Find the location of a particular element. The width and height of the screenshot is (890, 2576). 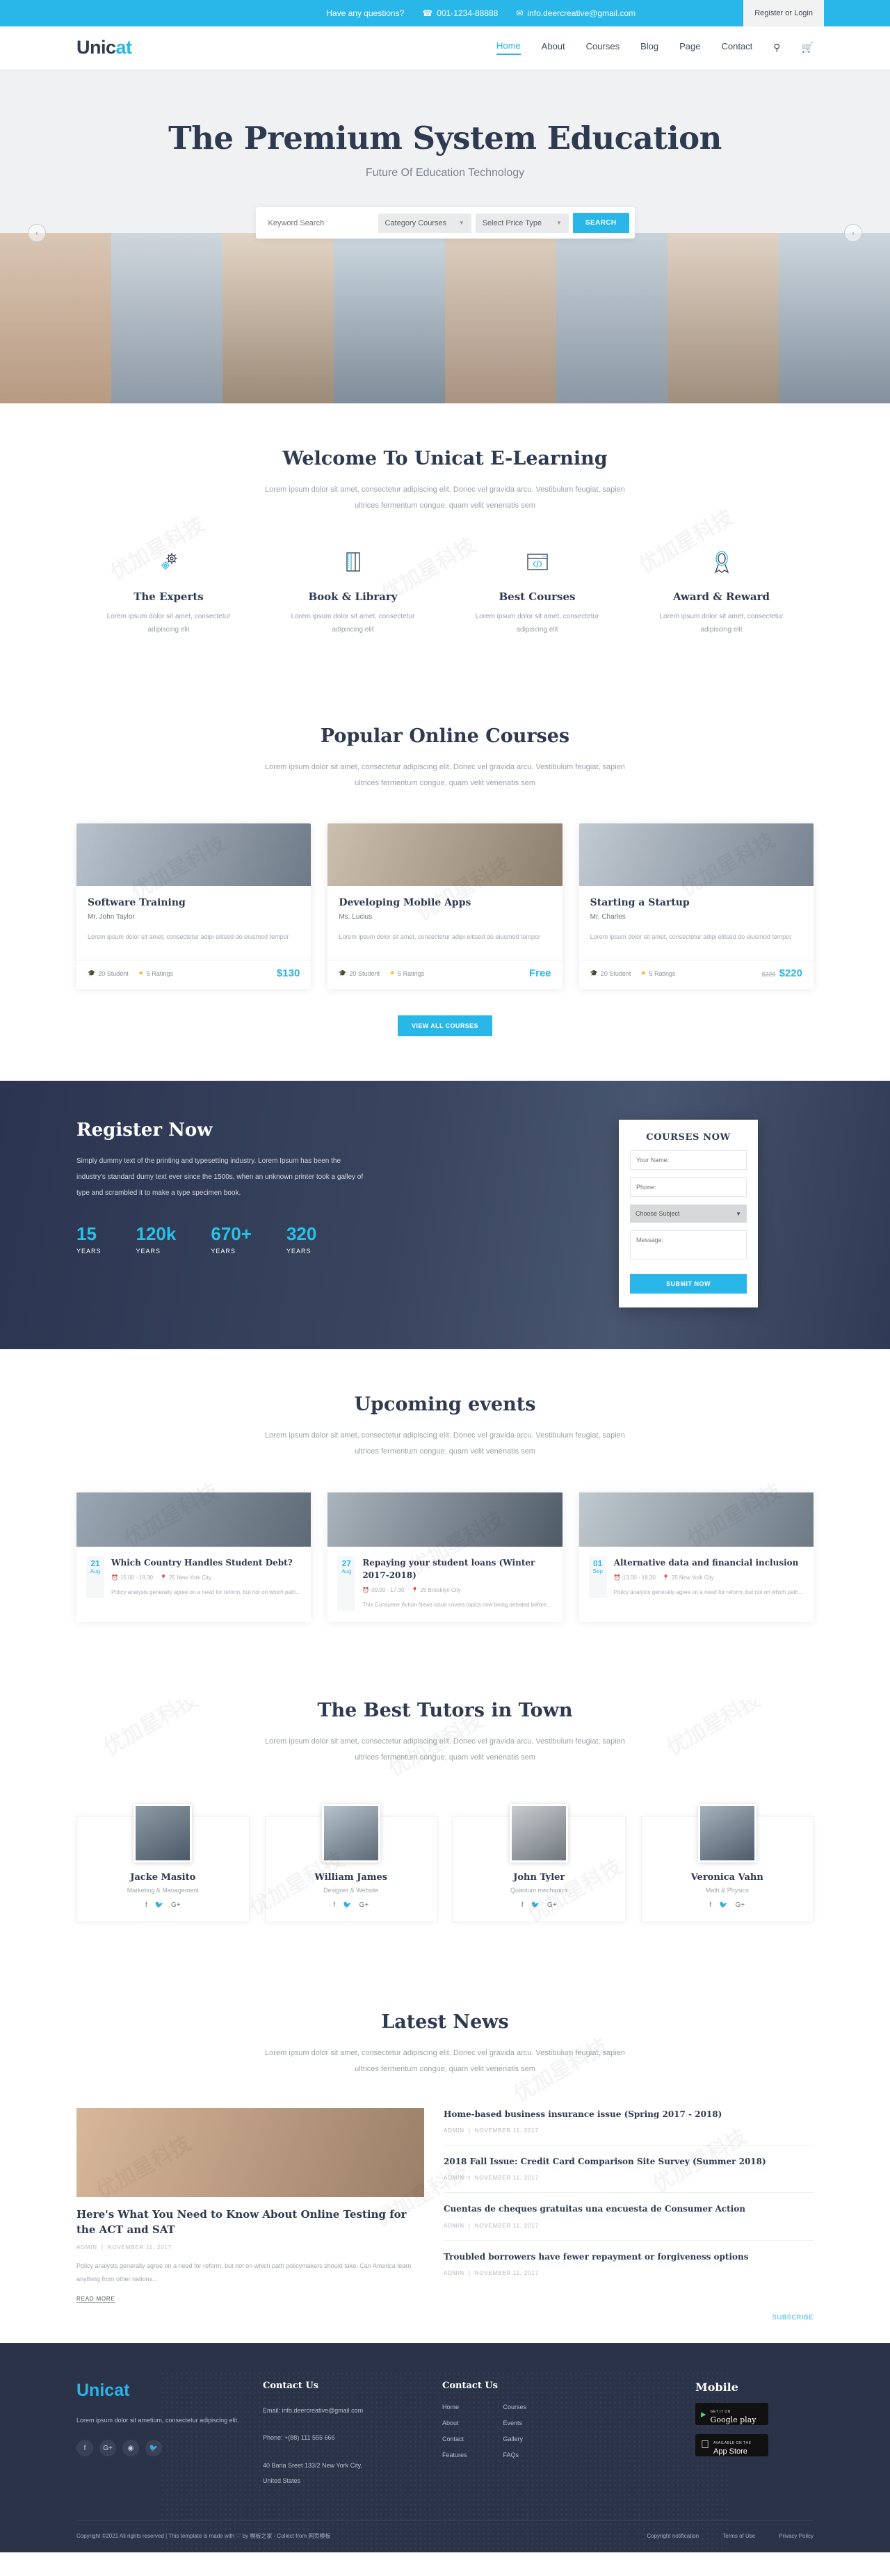

footer-link-about: About is located at coordinates (454, 2423).